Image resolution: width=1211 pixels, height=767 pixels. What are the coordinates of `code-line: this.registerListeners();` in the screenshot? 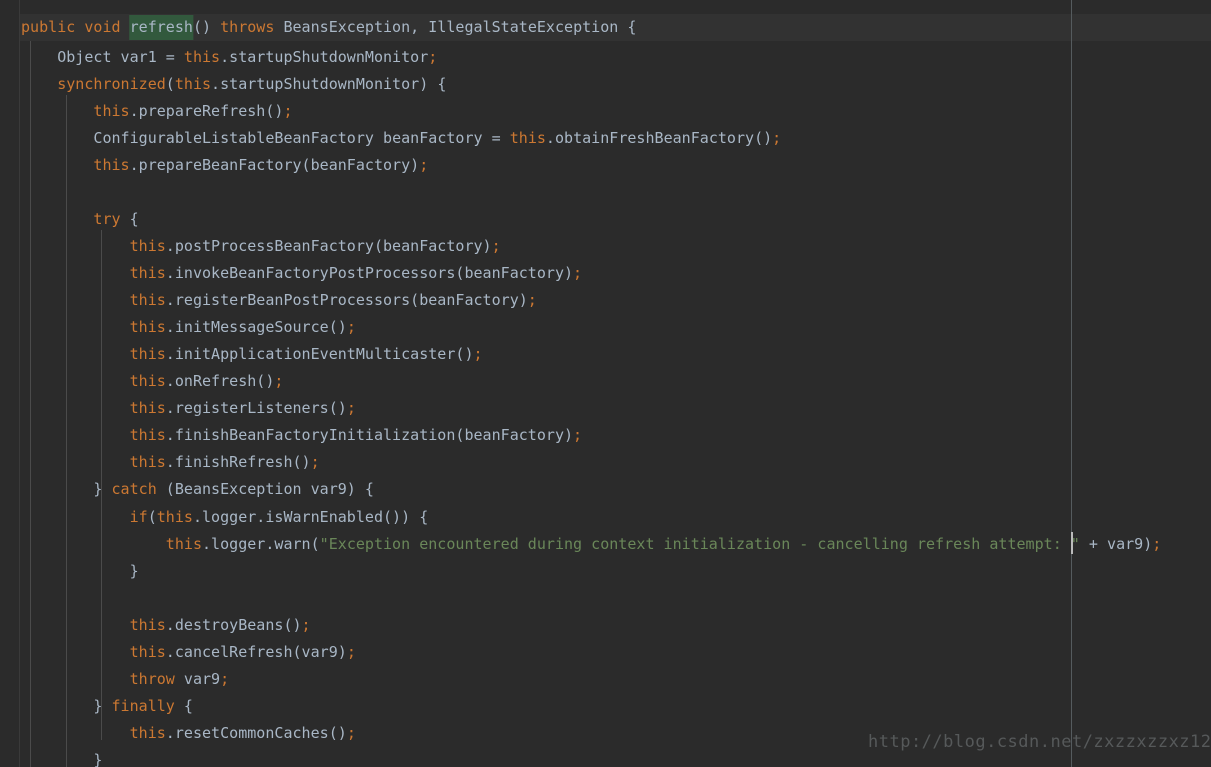 It's located at (188, 408).